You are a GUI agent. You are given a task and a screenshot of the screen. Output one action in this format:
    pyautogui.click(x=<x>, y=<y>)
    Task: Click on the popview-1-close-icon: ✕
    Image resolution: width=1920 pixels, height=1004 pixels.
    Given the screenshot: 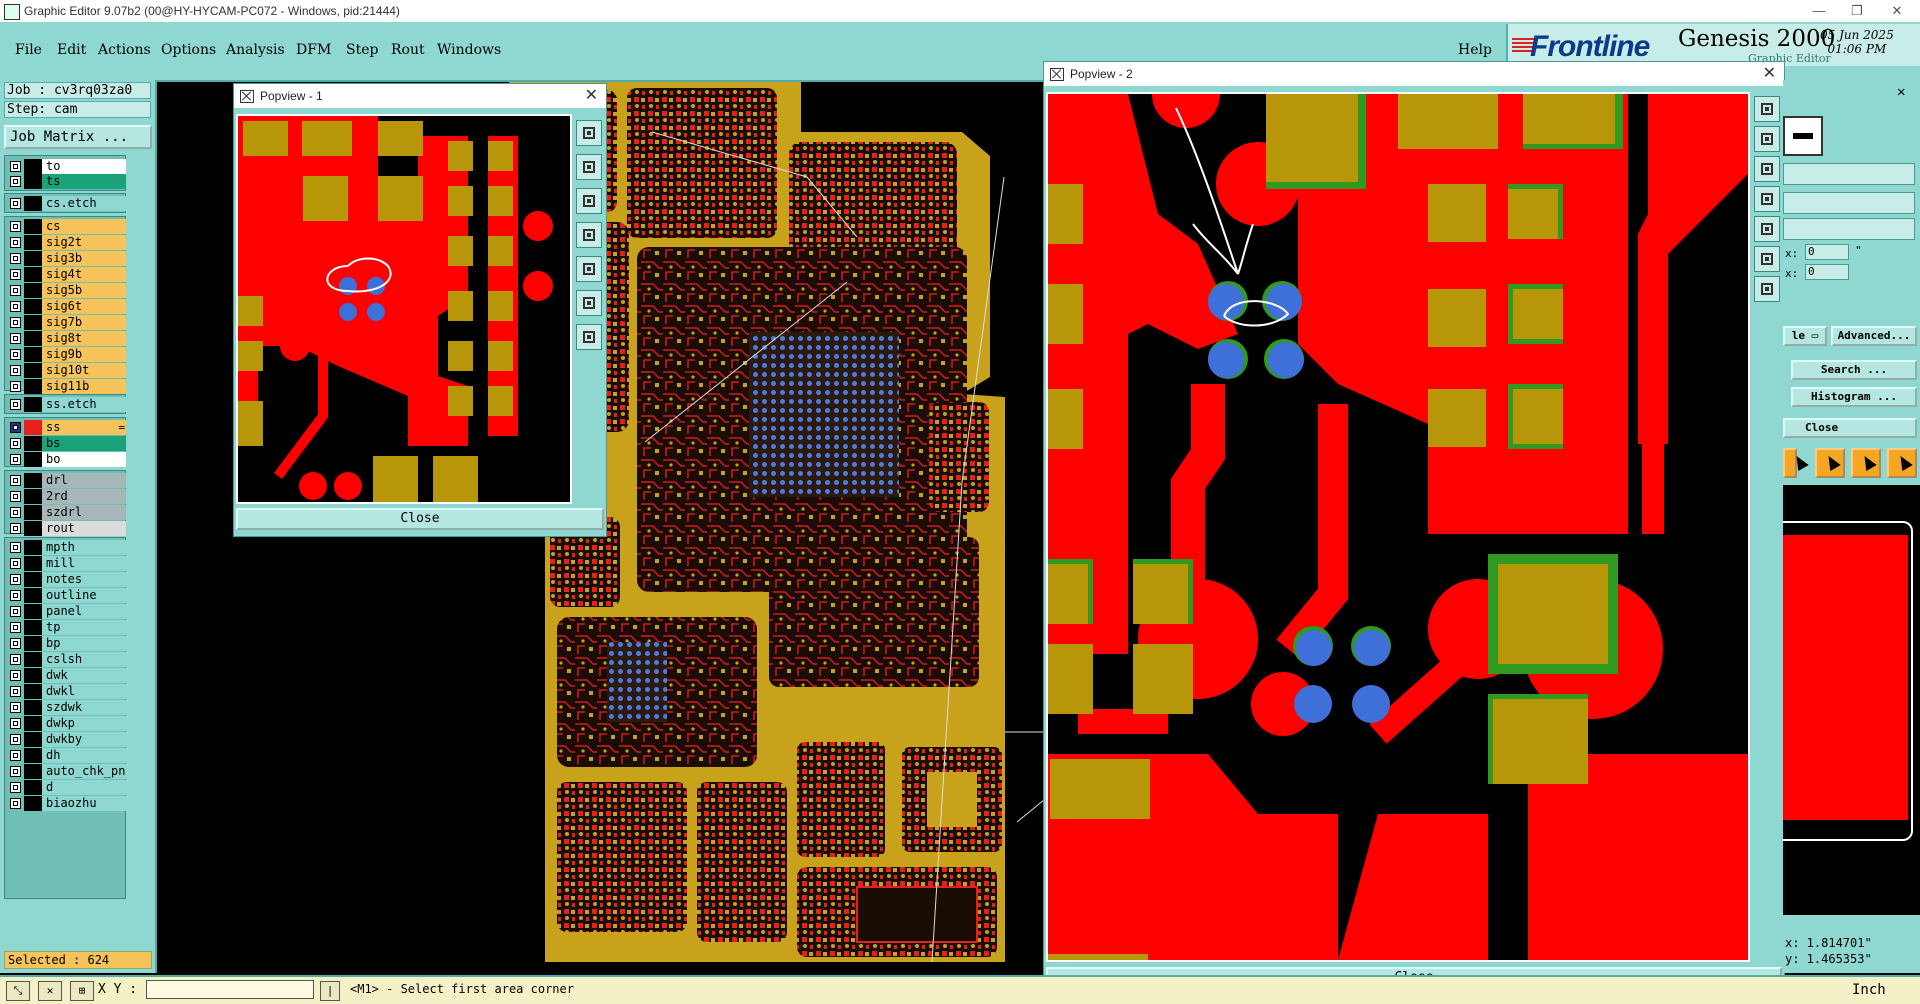 What is the action you would take?
    pyautogui.click(x=591, y=96)
    